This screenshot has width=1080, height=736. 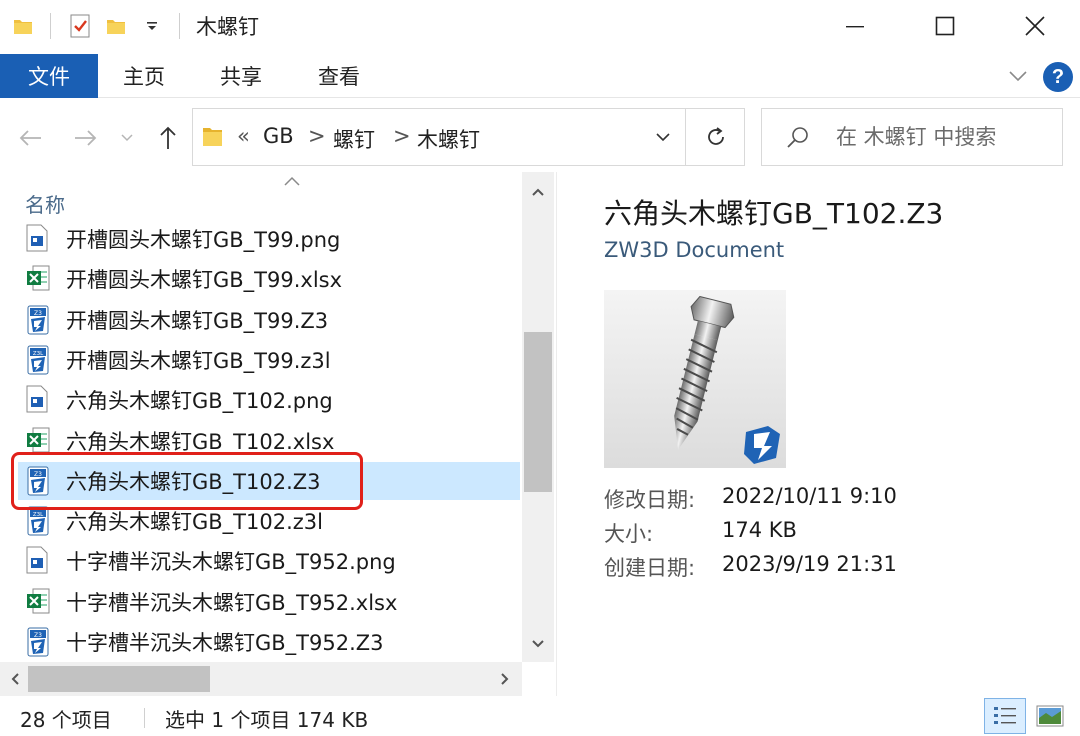 What do you see at coordinates (269, 602) in the screenshot?
I see `file-row: 十字槽半沉头木螺钉GB_T952.xlsx` at bounding box center [269, 602].